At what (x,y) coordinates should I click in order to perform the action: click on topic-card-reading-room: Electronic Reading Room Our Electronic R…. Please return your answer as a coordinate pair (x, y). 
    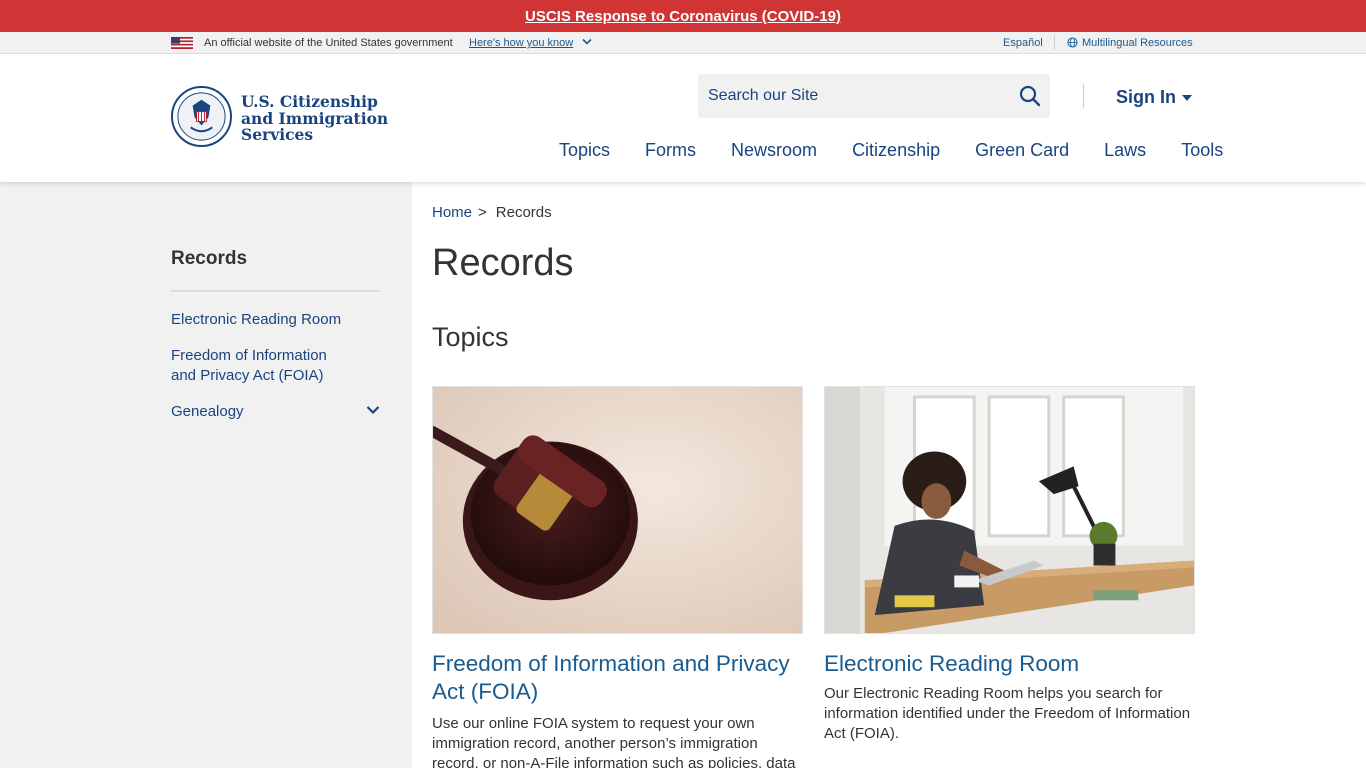
    Looking at the image, I should click on (1009, 565).